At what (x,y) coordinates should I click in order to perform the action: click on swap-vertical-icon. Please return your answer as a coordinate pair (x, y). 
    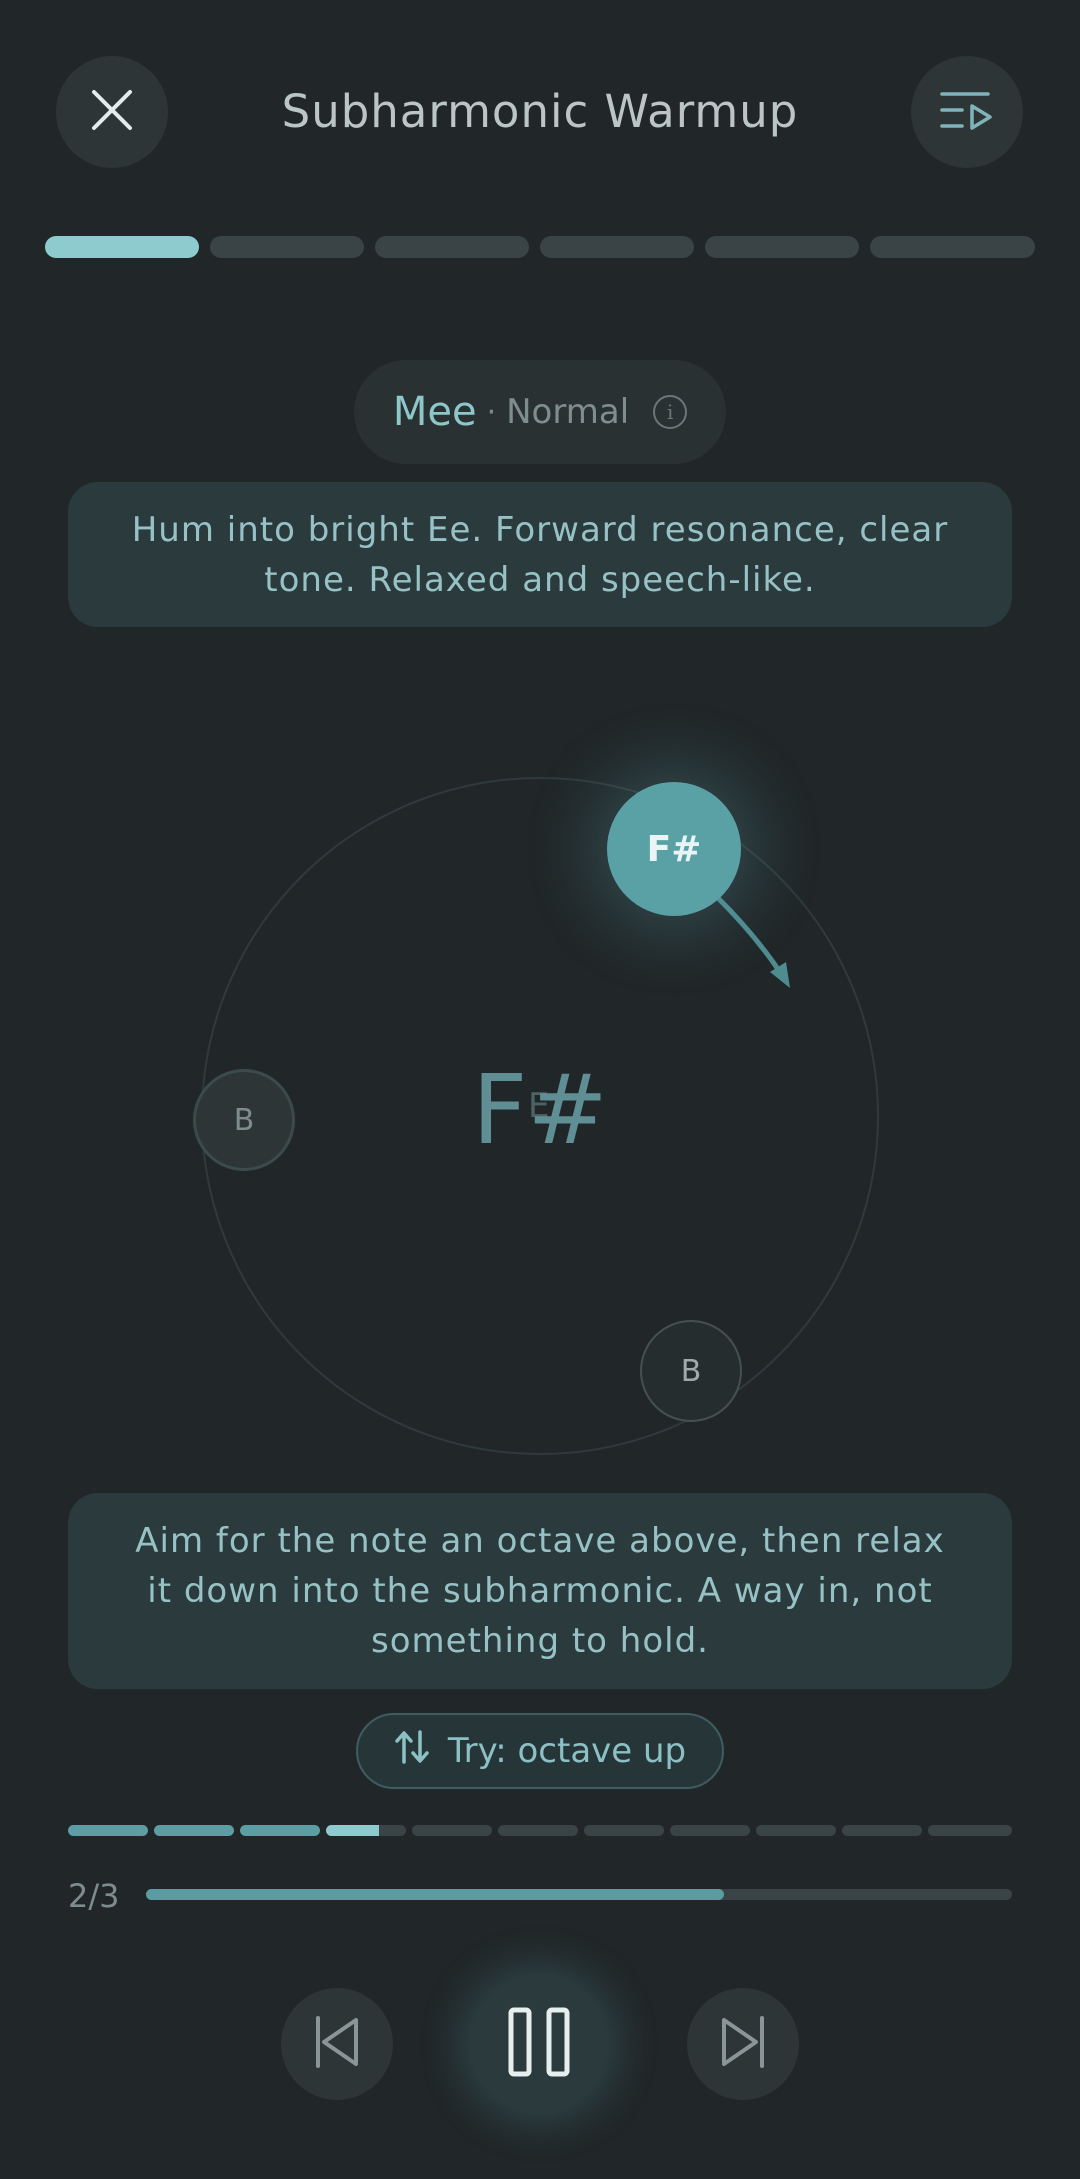
    Looking at the image, I should click on (412, 1751).